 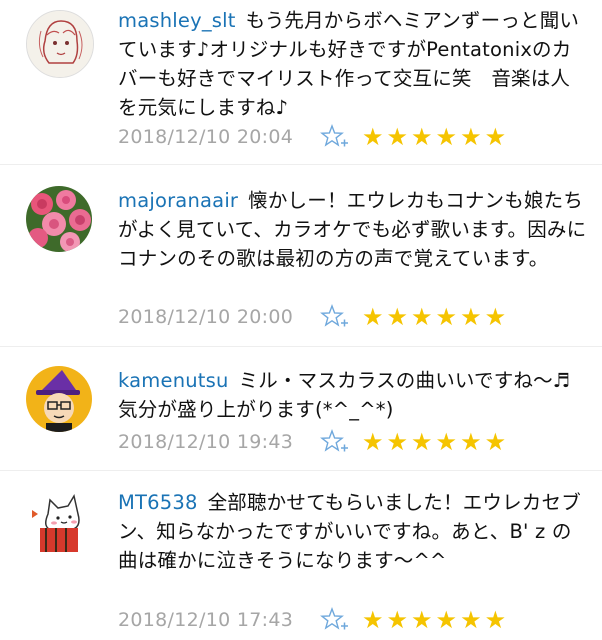 I want to click on pink-roses-avatar-icon, so click(x=59, y=219).